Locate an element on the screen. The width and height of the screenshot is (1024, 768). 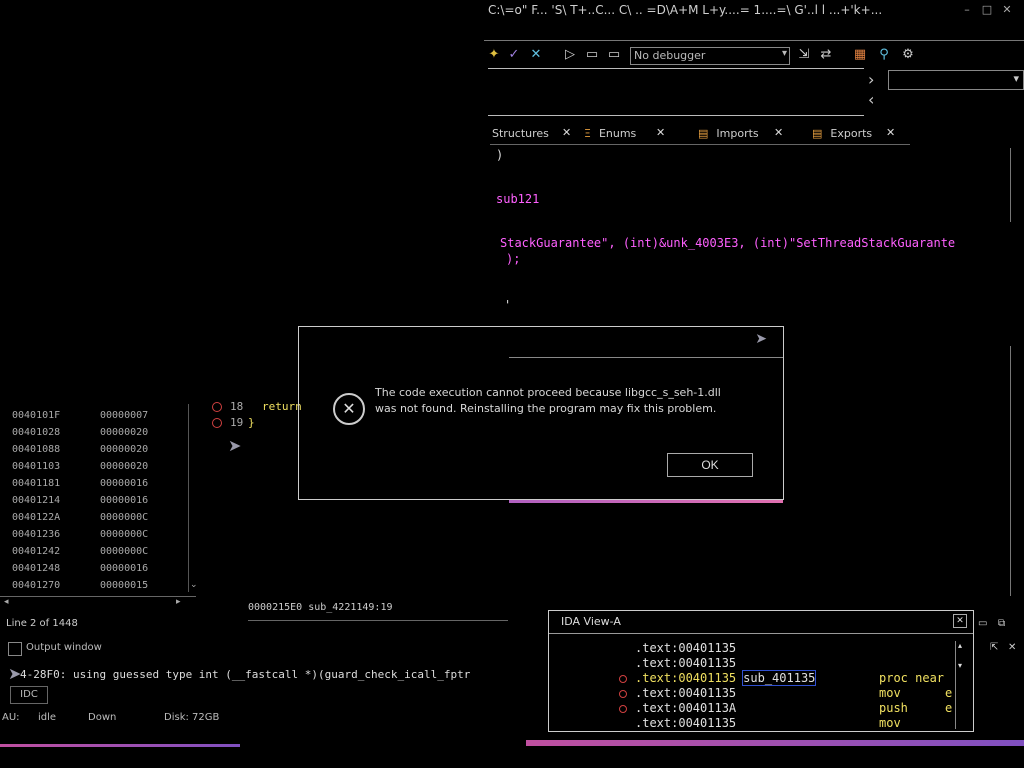
tab-exports: ▤ Exports is located at coordinates (842, 133).